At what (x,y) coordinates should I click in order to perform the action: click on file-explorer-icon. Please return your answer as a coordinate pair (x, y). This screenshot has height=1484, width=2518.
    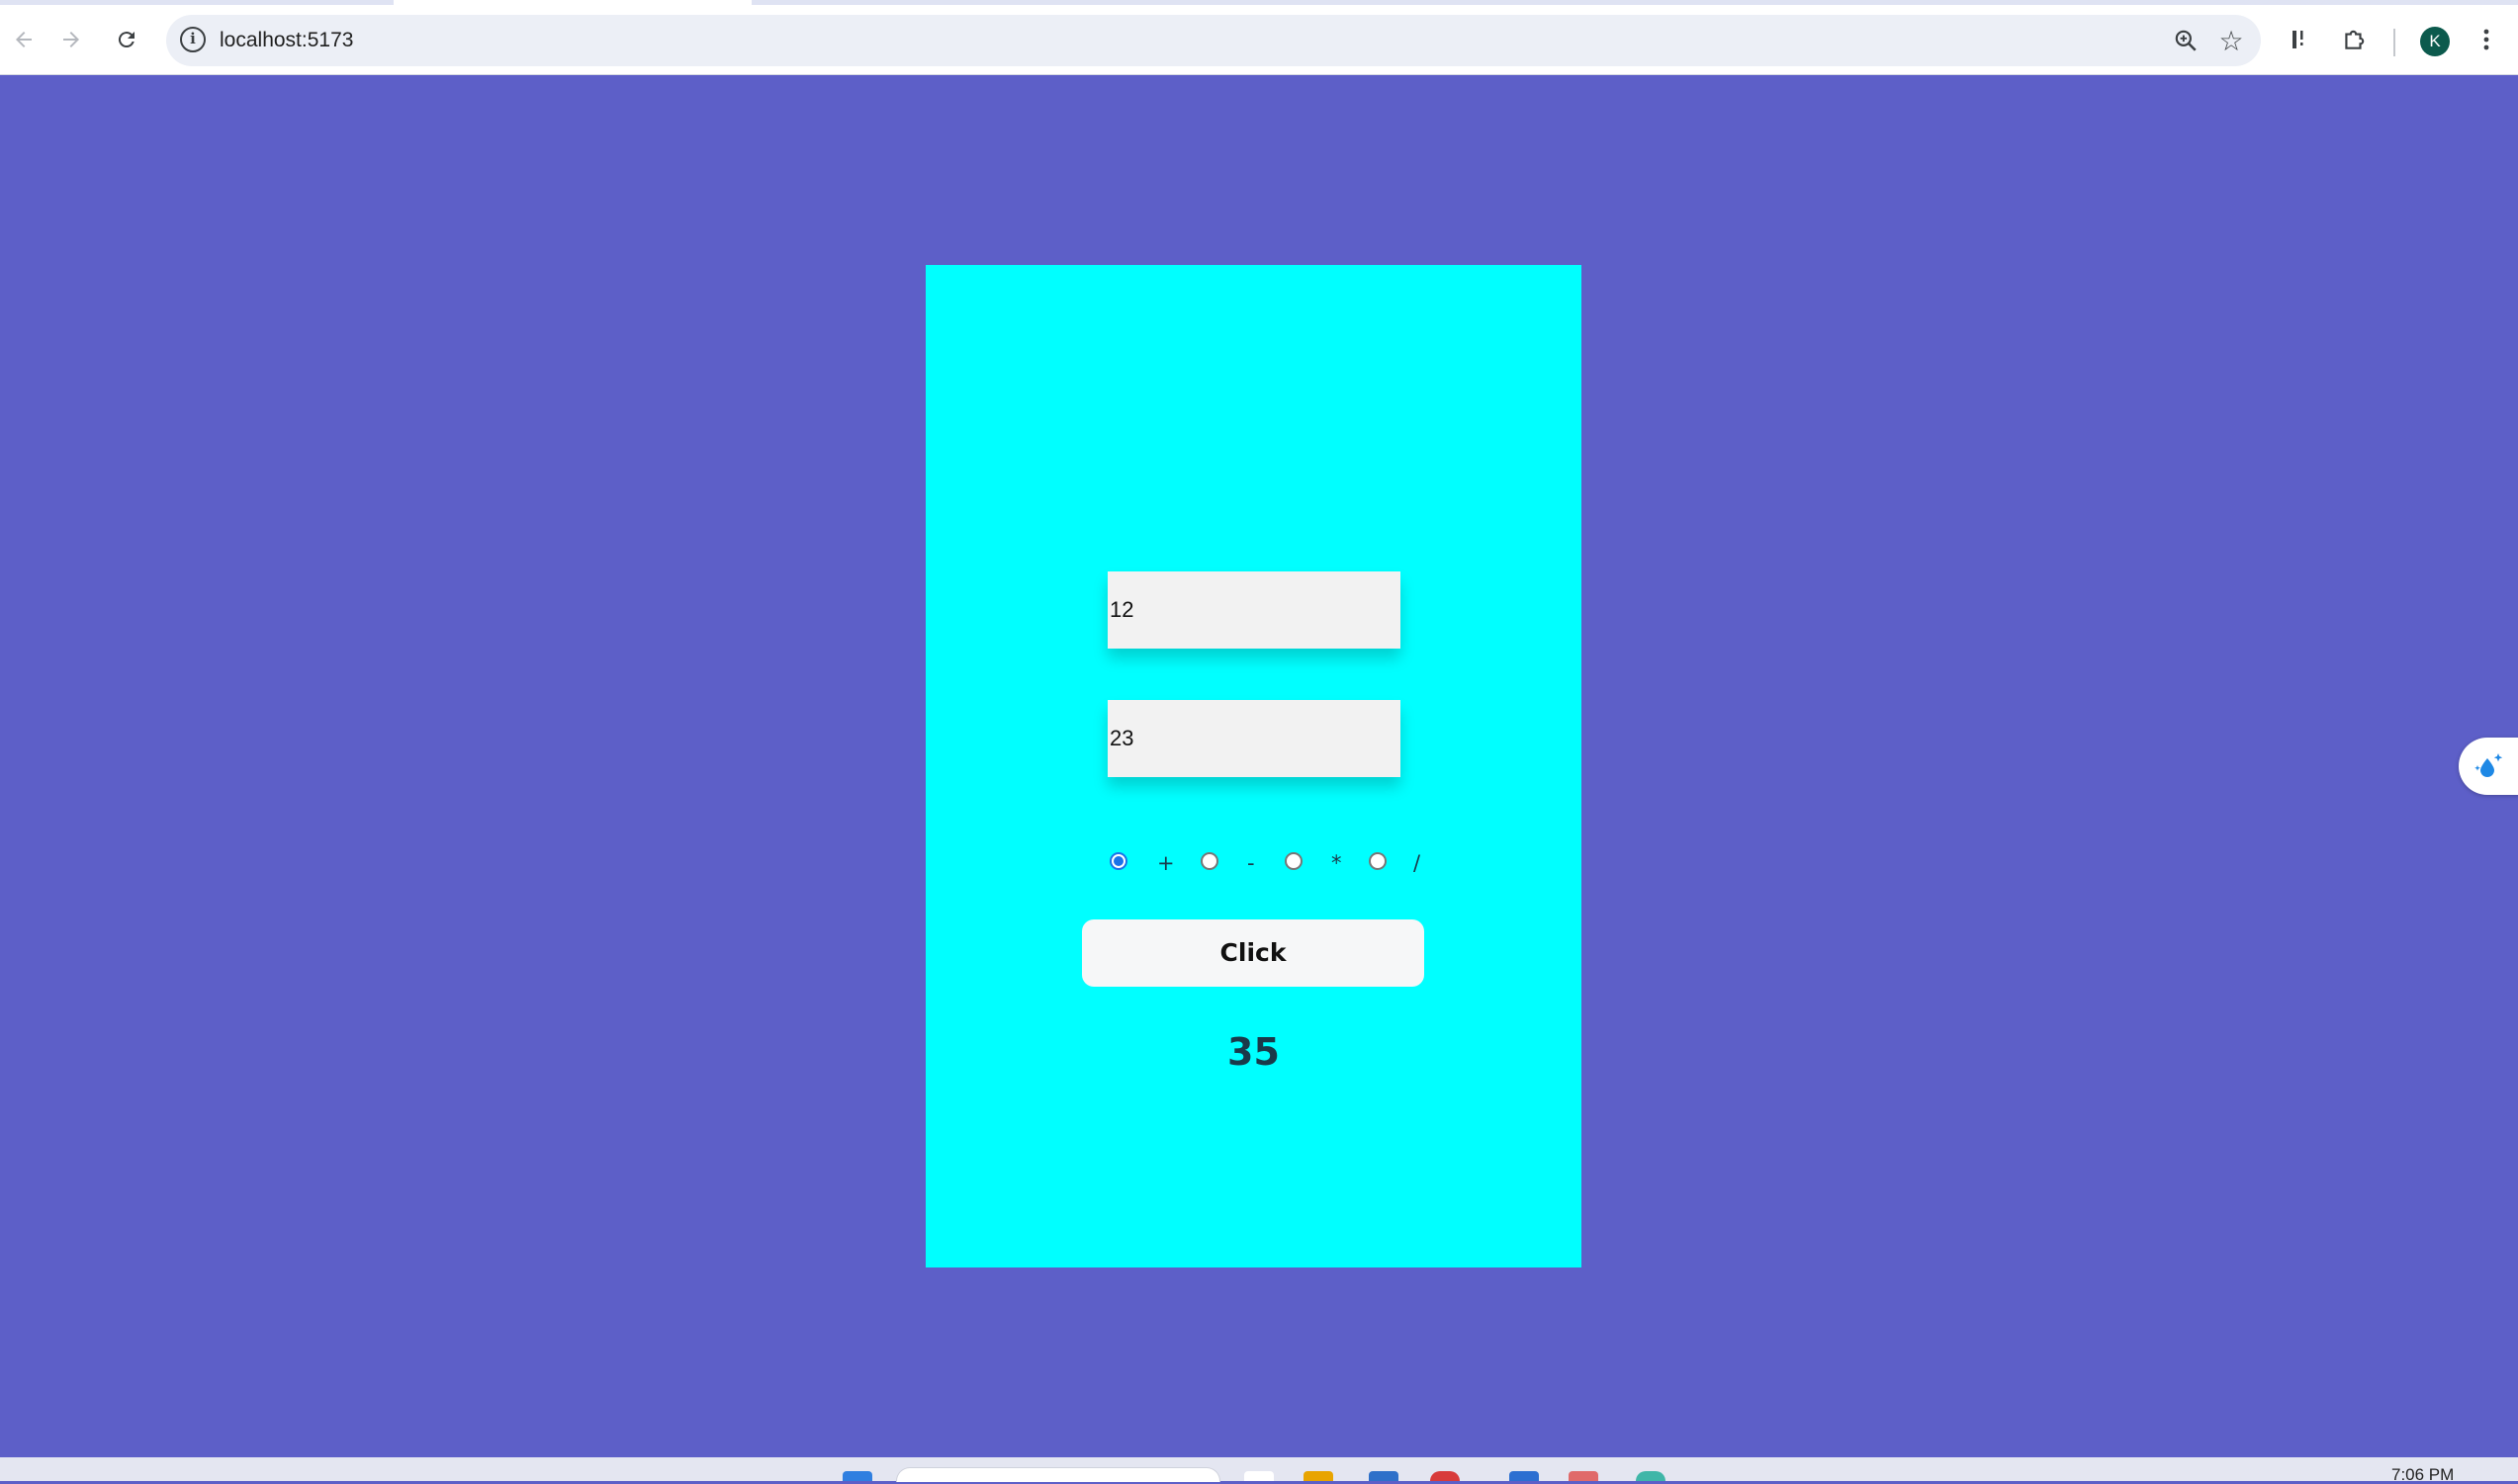
    Looking at the image, I should click on (1318, 1476).